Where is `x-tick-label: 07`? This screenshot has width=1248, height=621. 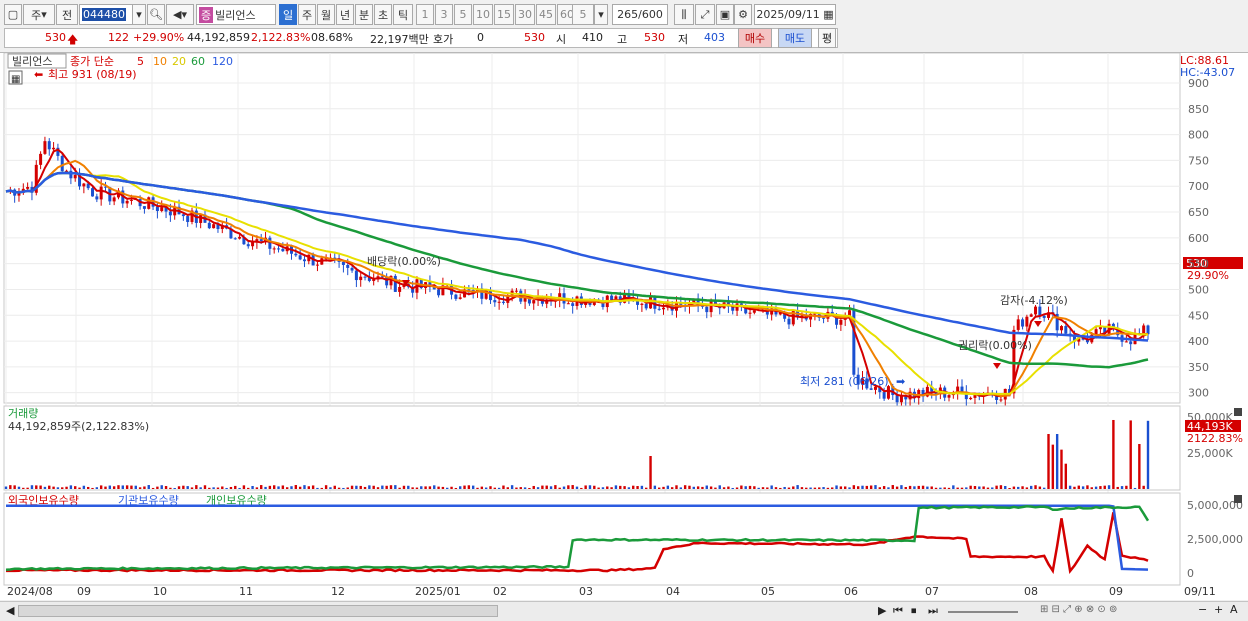
x-tick-label: 07 is located at coordinates (932, 591).